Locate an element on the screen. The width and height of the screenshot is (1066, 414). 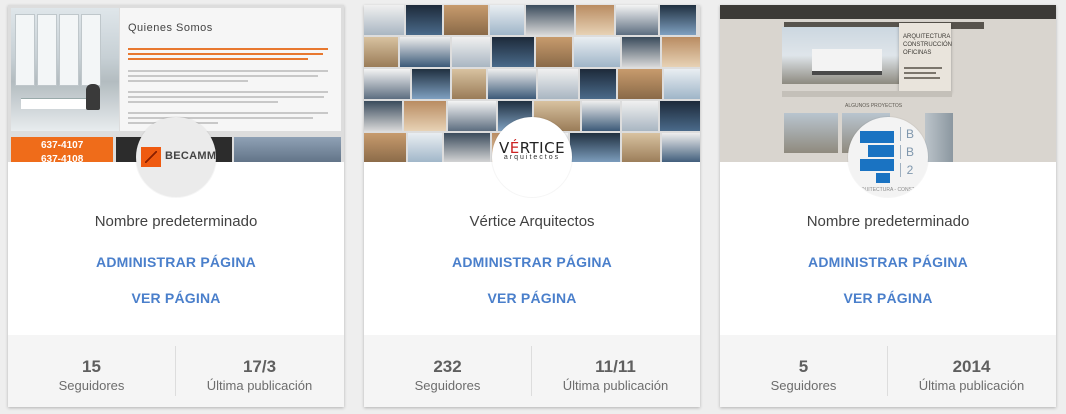
becamm-logo: BECAMM is located at coordinates (178, 158).